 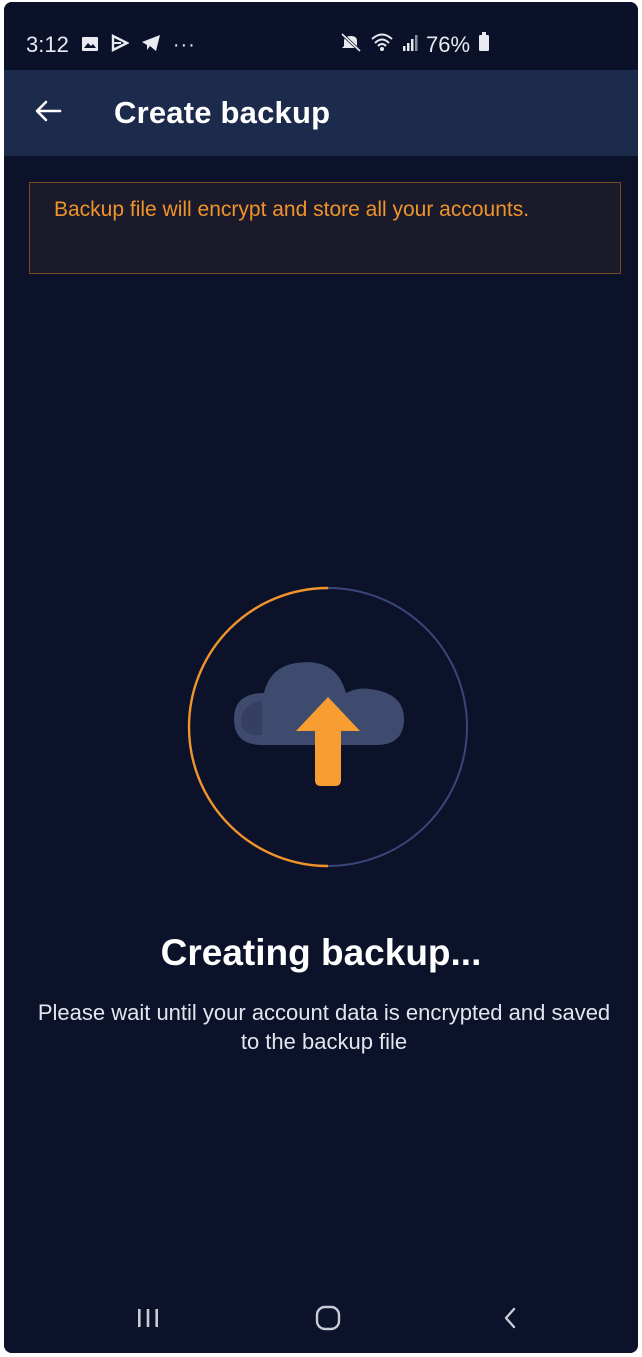 I want to click on home-button, so click(x=328, y=1320).